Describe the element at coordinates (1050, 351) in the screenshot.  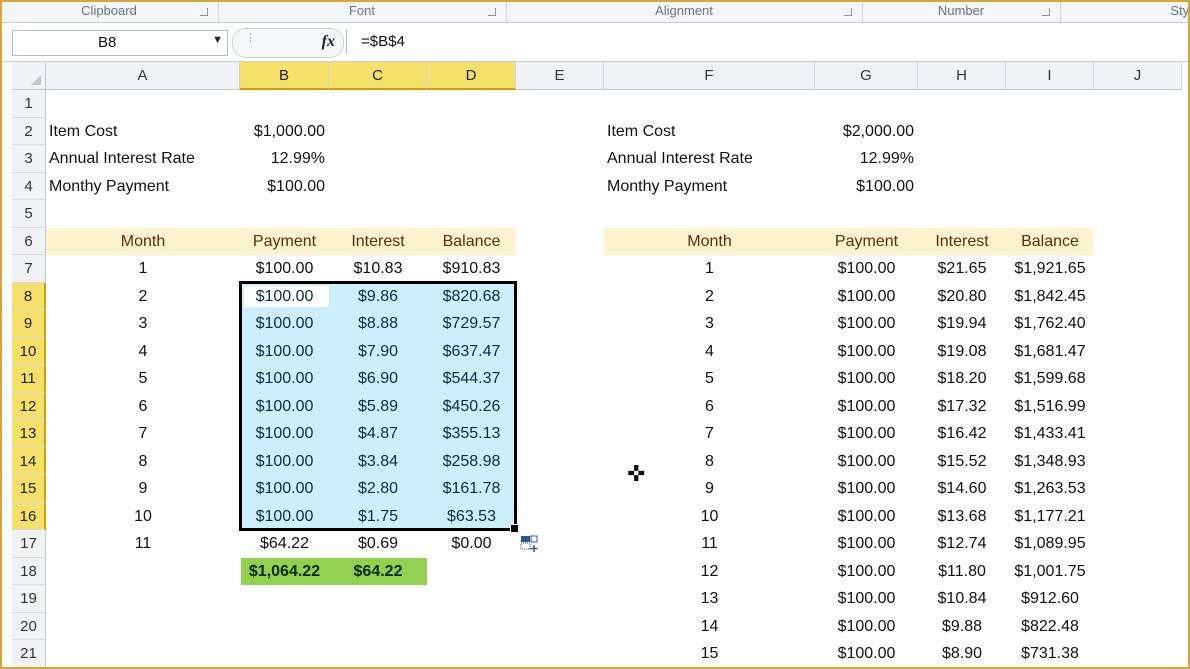
I see `balance-cell: $1,681.47` at that location.